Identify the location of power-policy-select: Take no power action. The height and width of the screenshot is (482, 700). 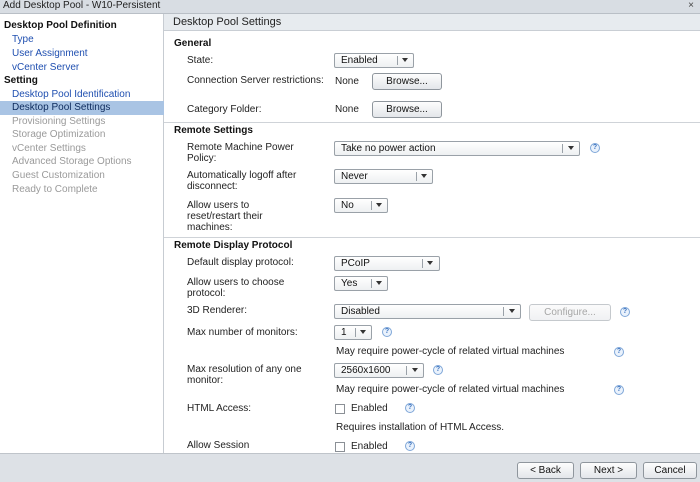
(457, 148).